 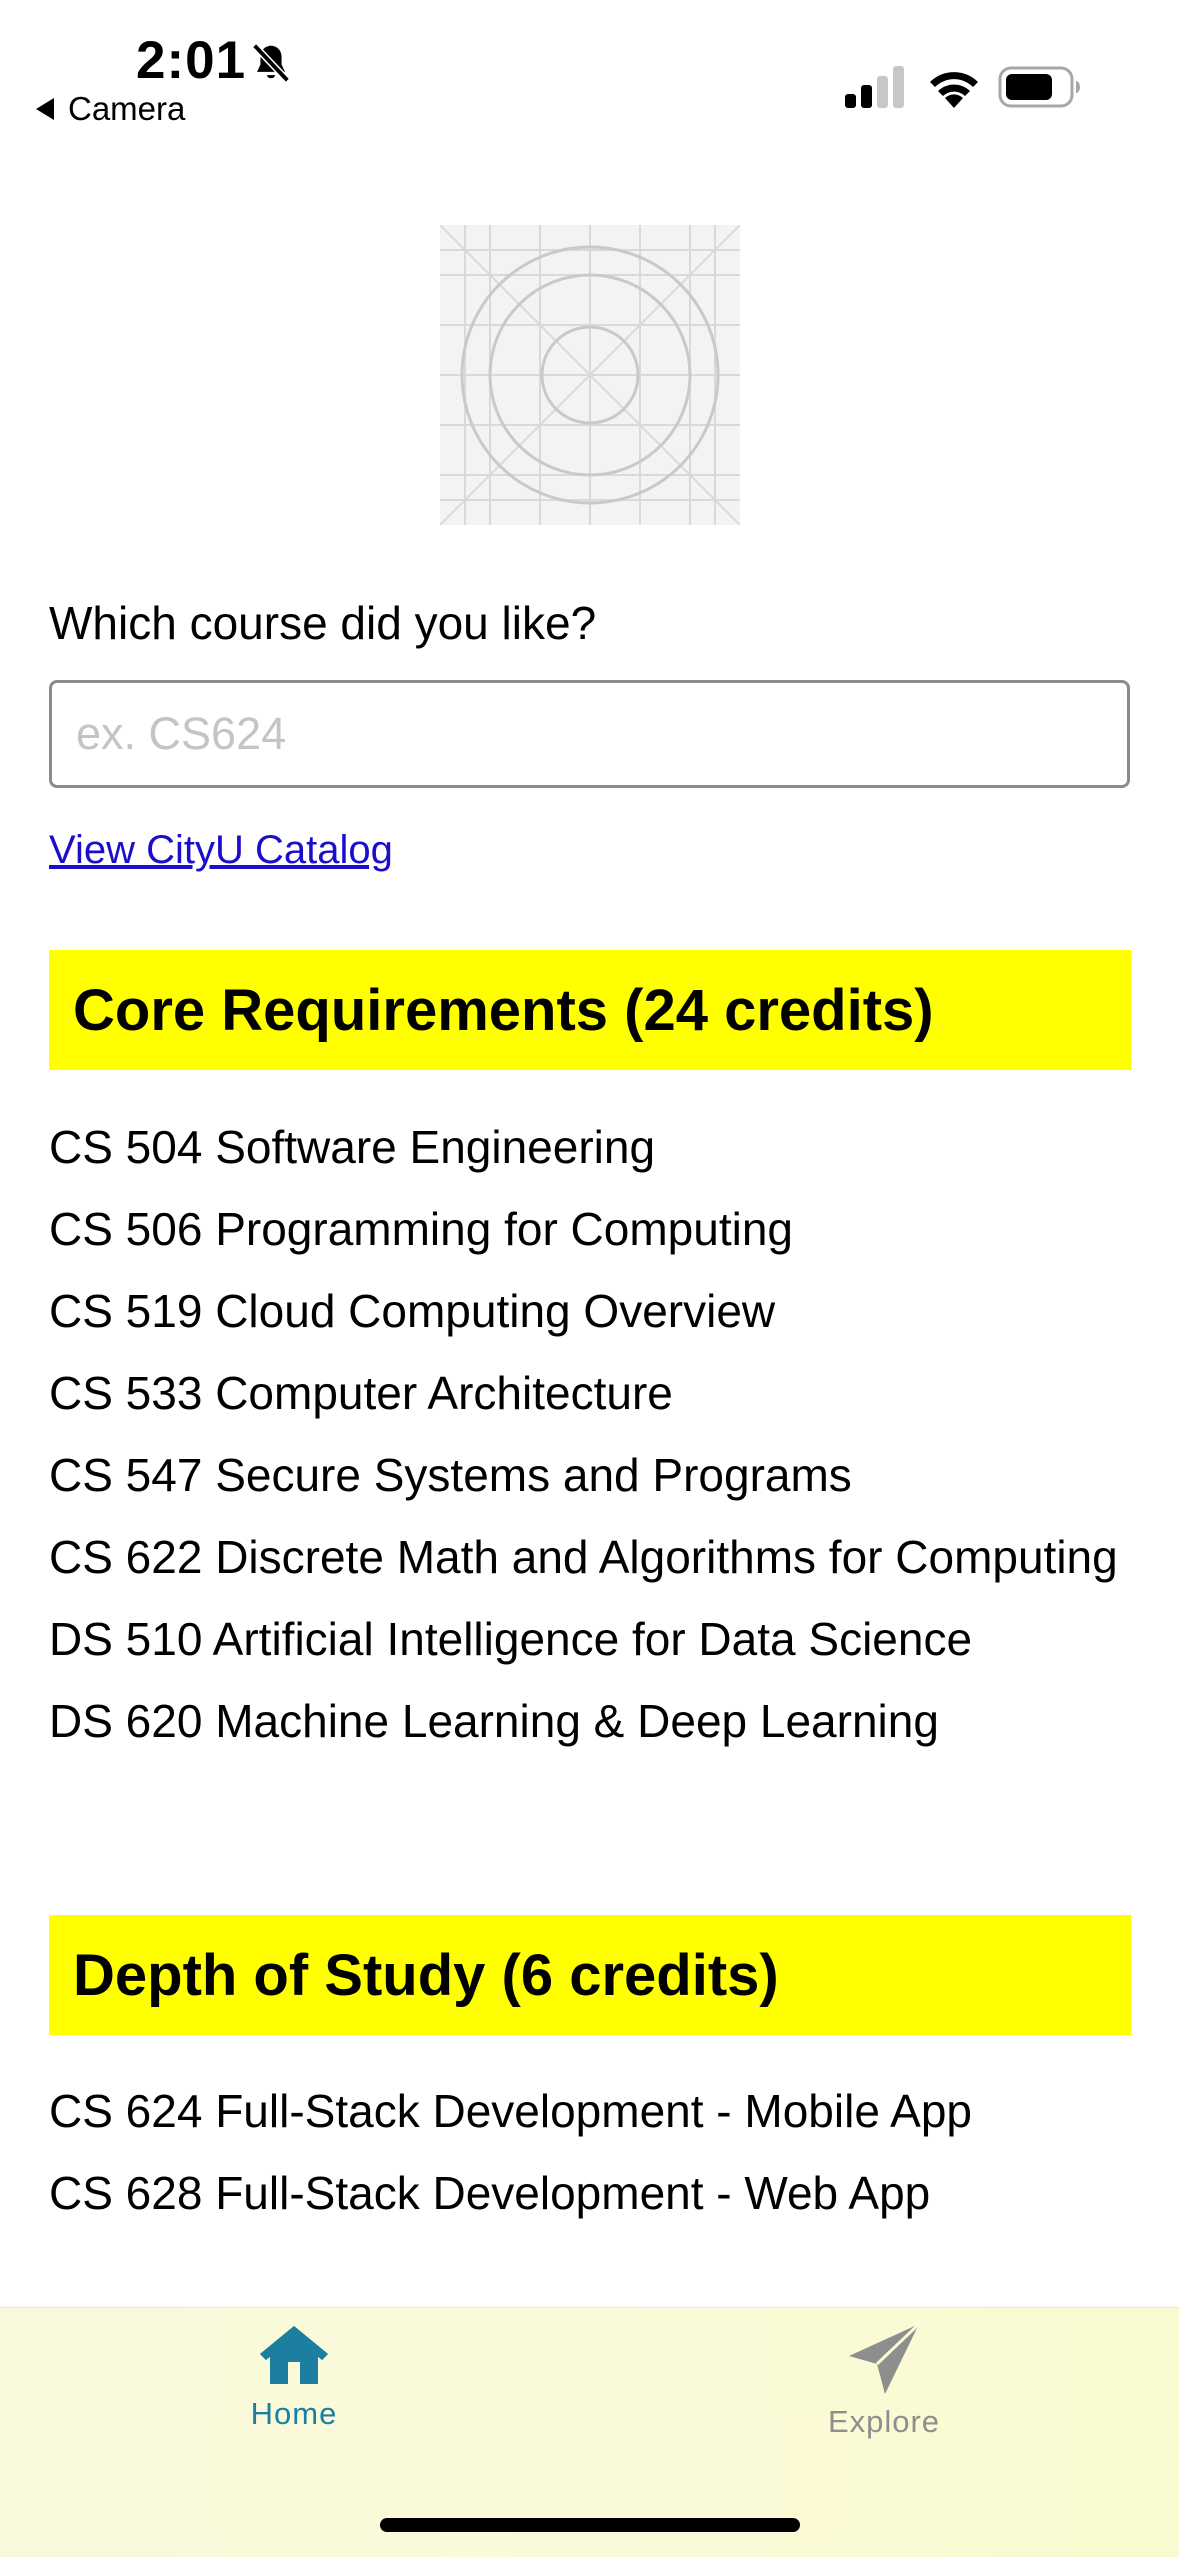 What do you see at coordinates (45, 109) in the screenshot?
I see `back-arrow-icon` at bounding box center [45, 109].